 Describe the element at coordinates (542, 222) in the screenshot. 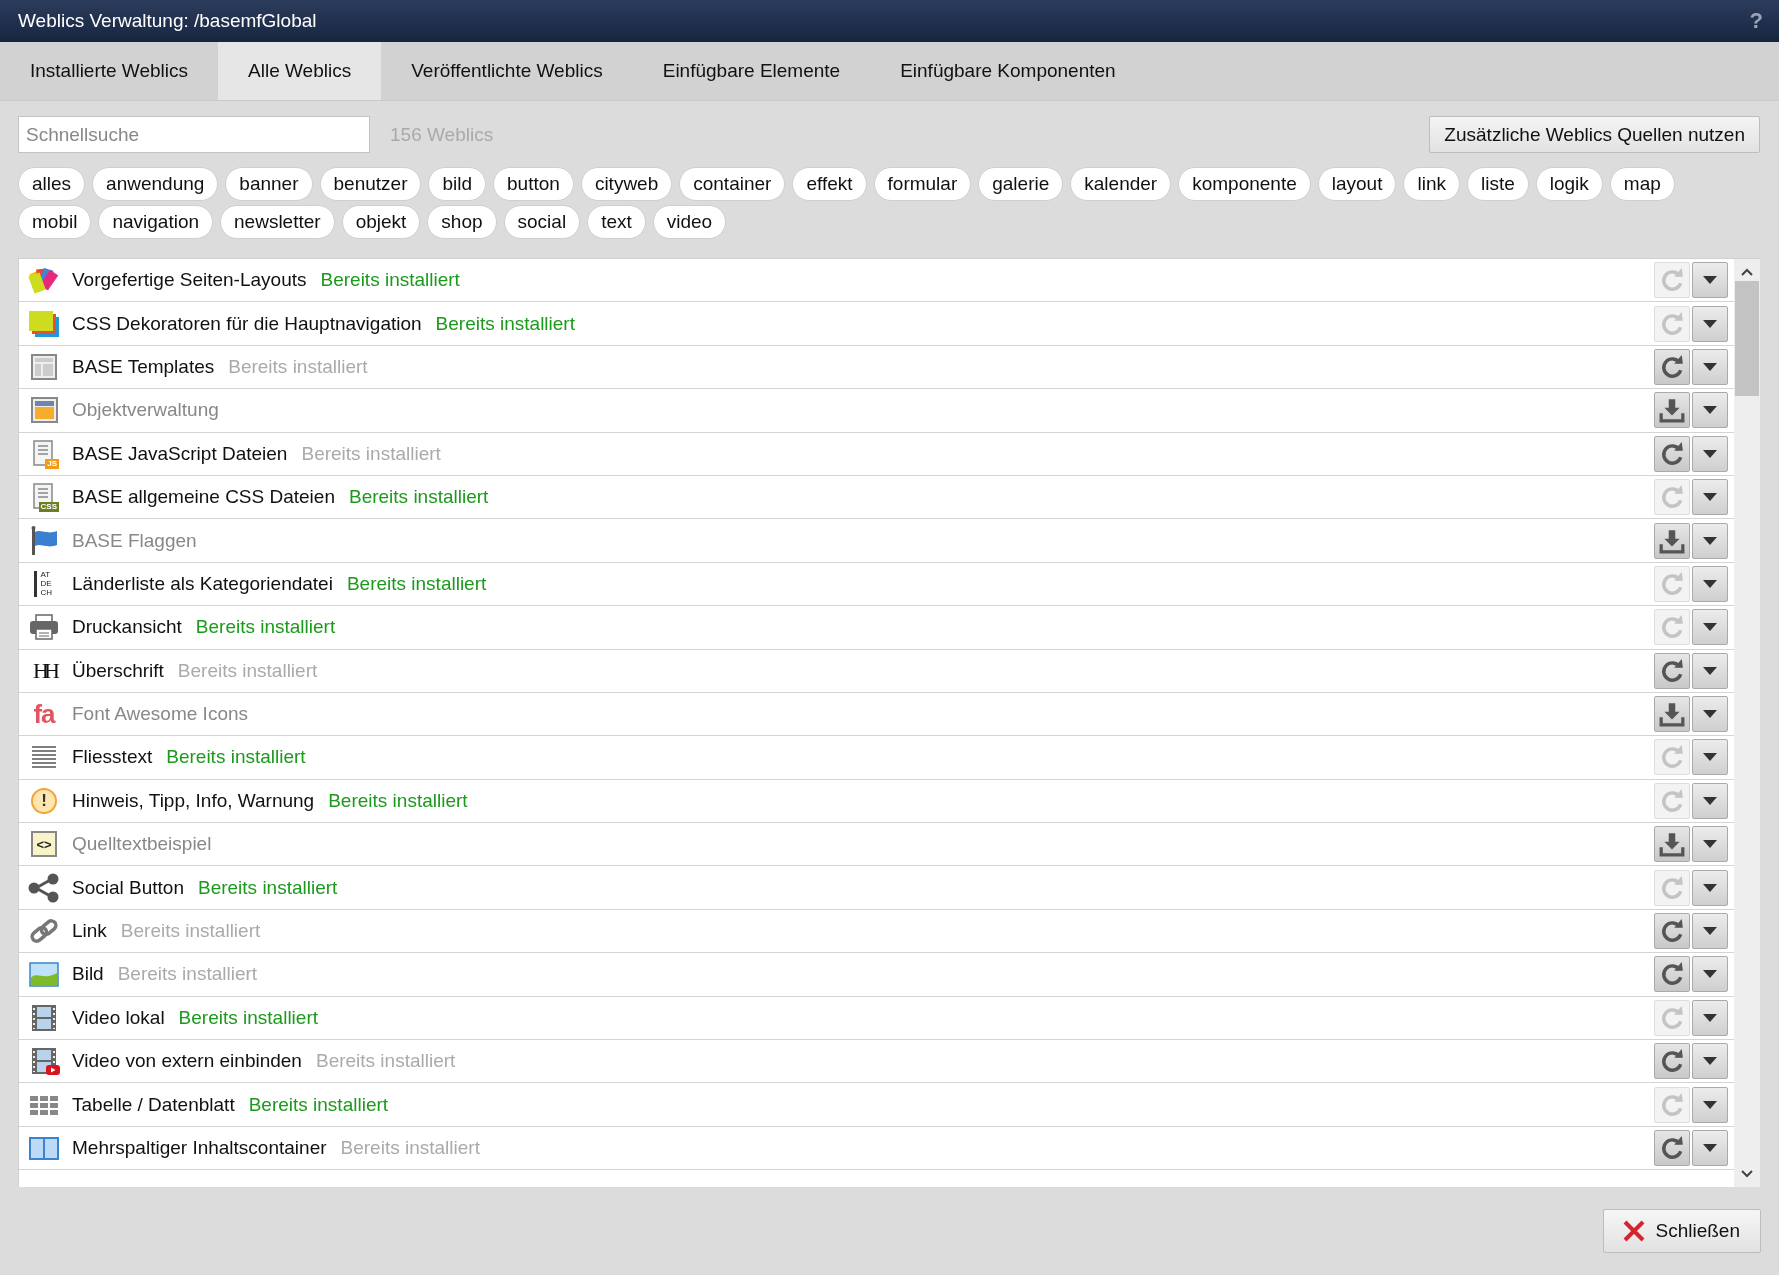

I see `tag-filter: social` at that location.